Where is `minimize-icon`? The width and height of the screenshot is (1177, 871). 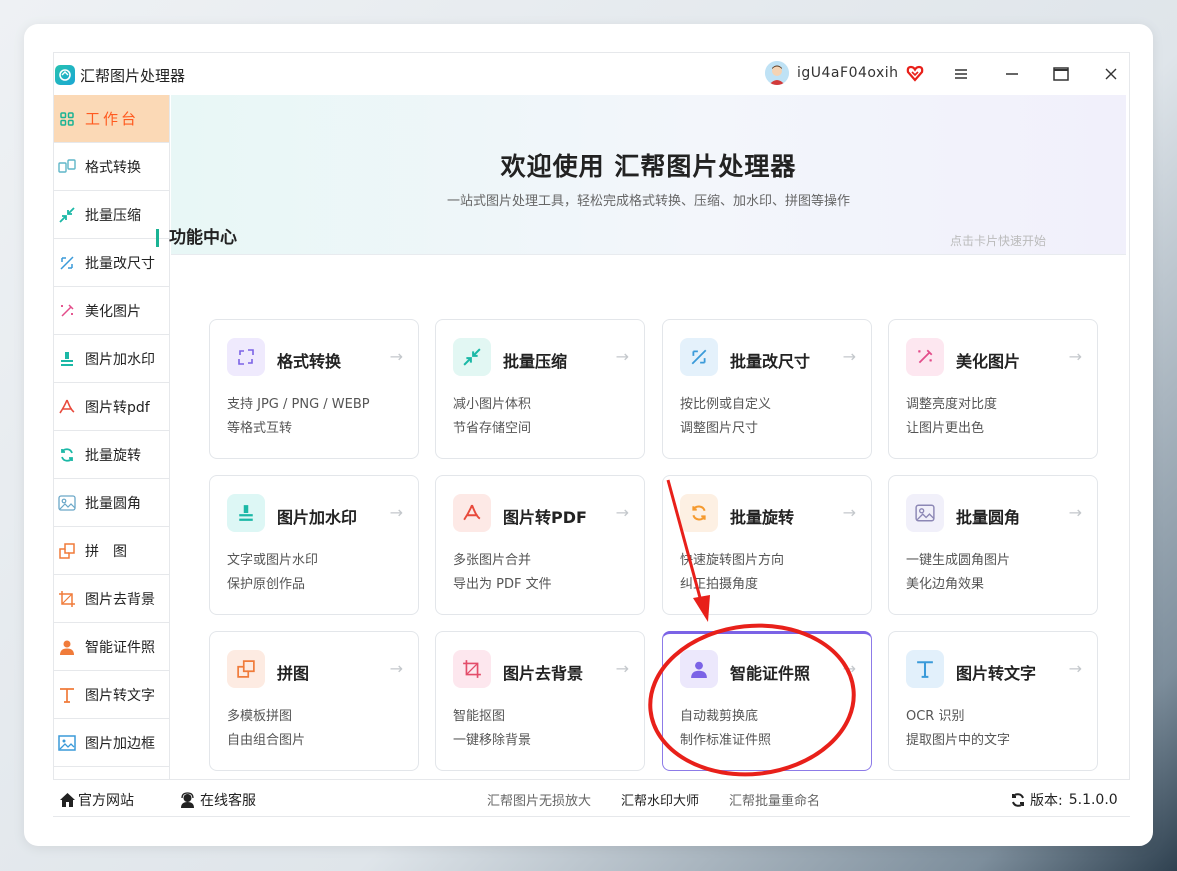 minimize-icon is located at coordinates (1012, 74).